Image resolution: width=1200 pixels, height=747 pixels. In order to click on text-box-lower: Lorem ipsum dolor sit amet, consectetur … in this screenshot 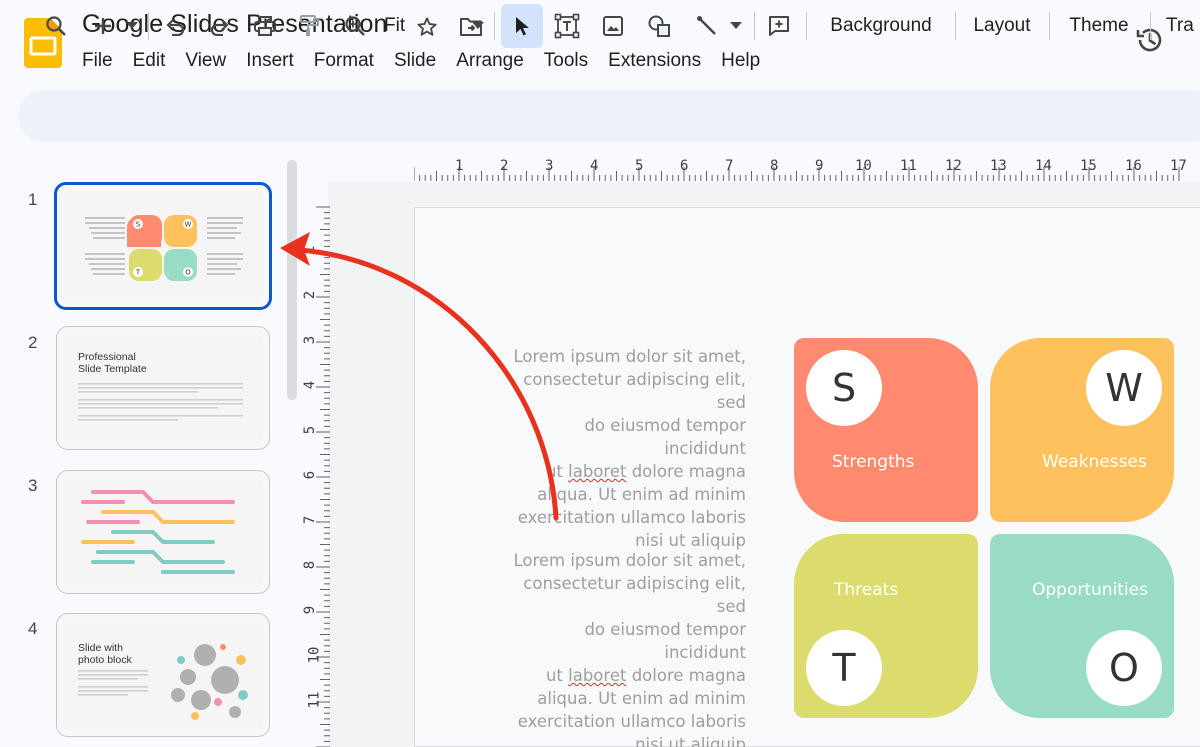, I will do `click(626, 648)`.